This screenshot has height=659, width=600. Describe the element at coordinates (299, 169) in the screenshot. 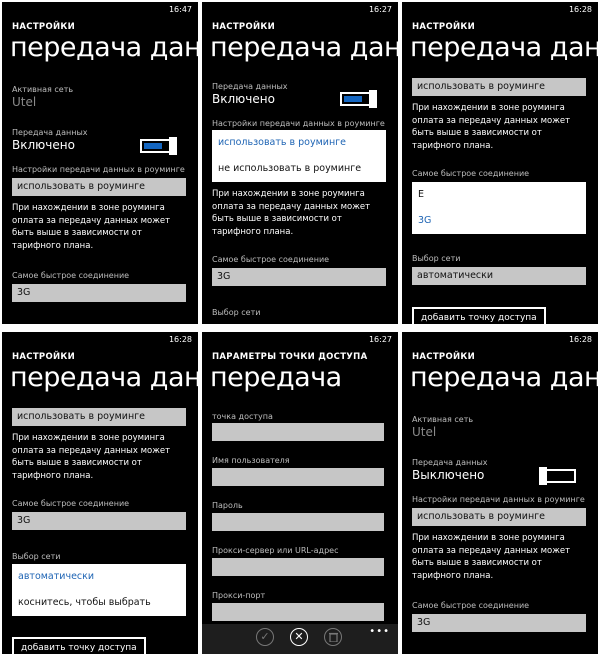

I see `option-no-roaming: не использовать в роуминге` at that location.